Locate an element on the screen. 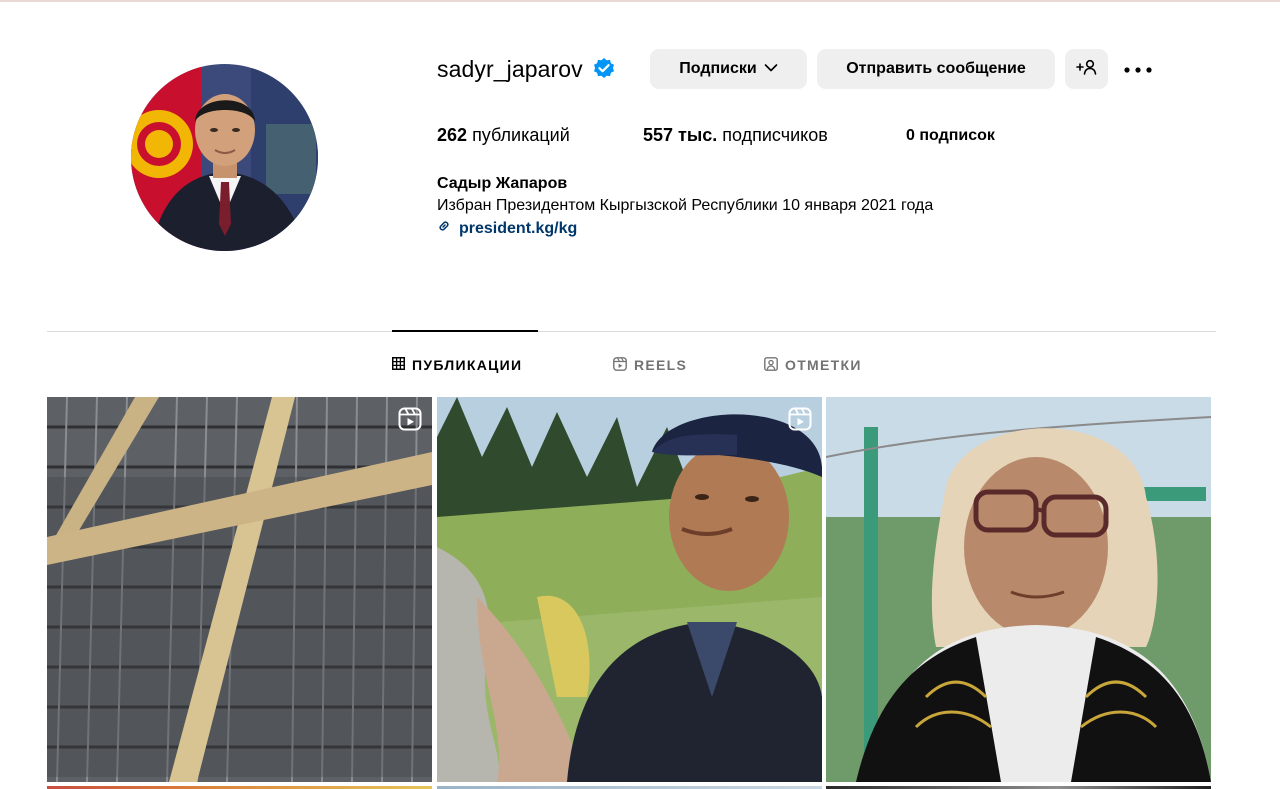 The image size is (1280, 789). active-tab-indicator is located at coordinates (465, 331).